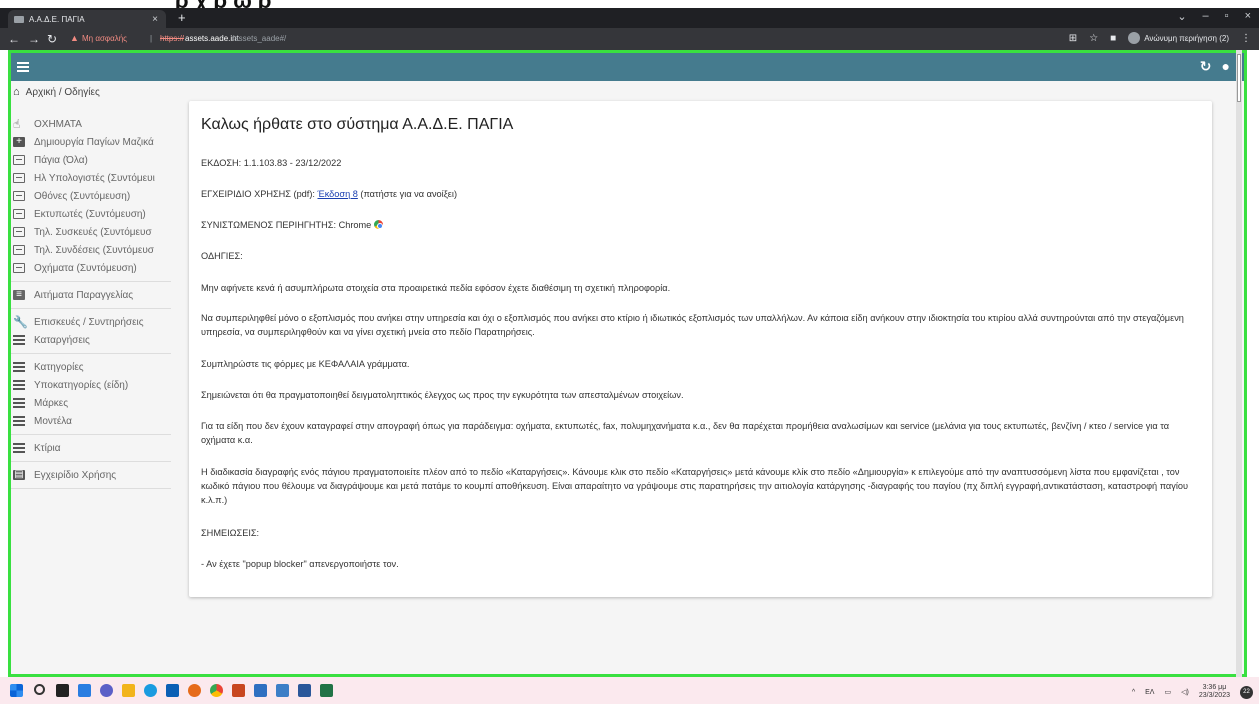  What do you see at coordinates (1181, 16) in the screenshot?
I see `tab-search-icon: ⌄` at bounding box center [1181, 16].